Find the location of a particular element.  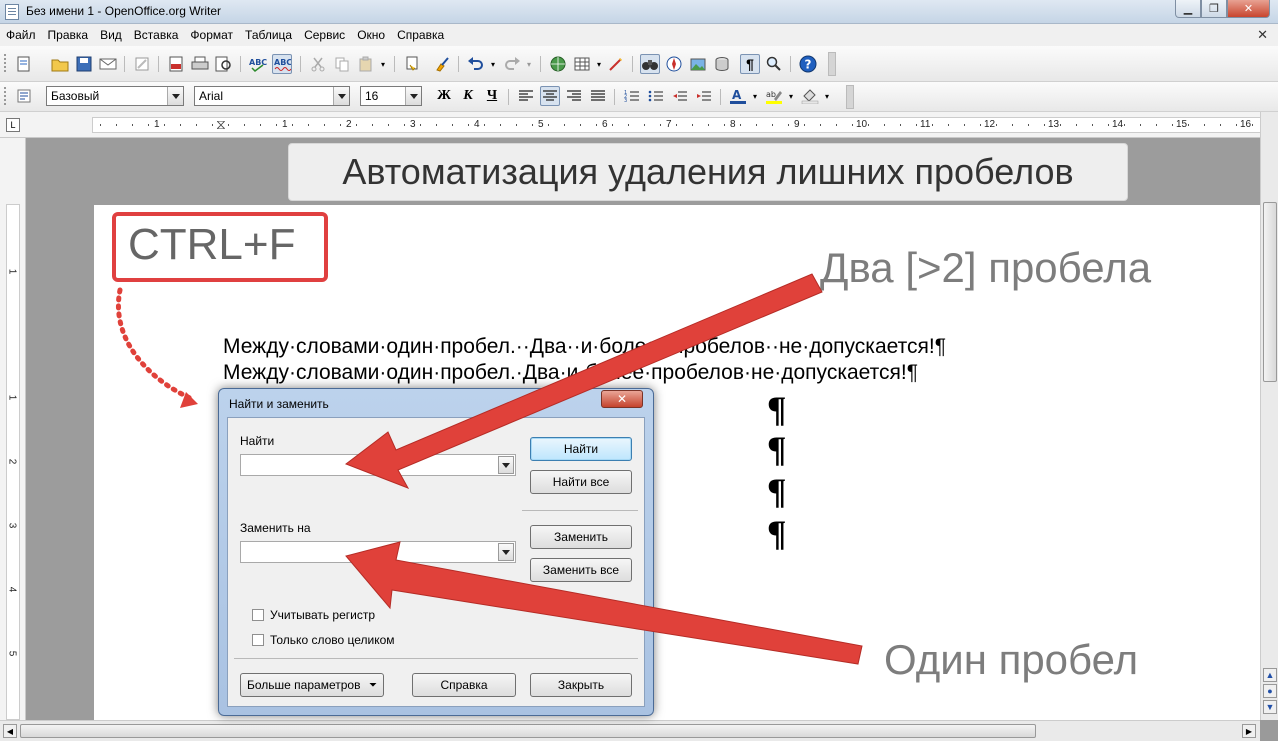

match-case-label: Учитывать регистр is located at coordinates (322, 615).